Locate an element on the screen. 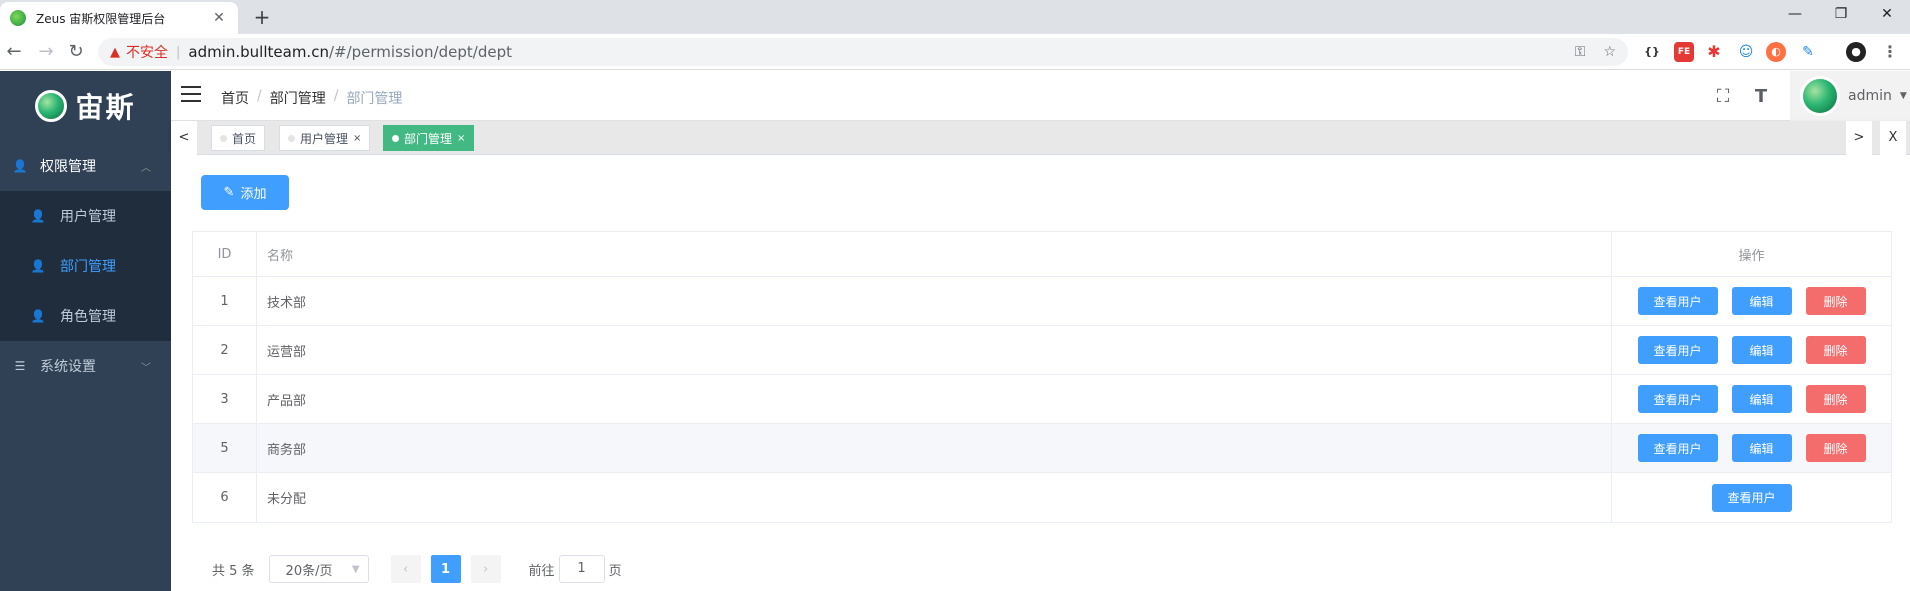 This screenshot has height=591, width=1910. url-host: admin.bullteam.cn is located at coordinates (258, 52).